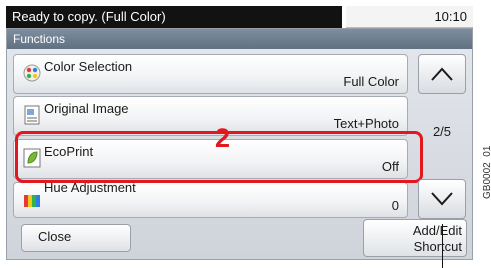  I want to click on row-value: Full Color, so click(371, 81).